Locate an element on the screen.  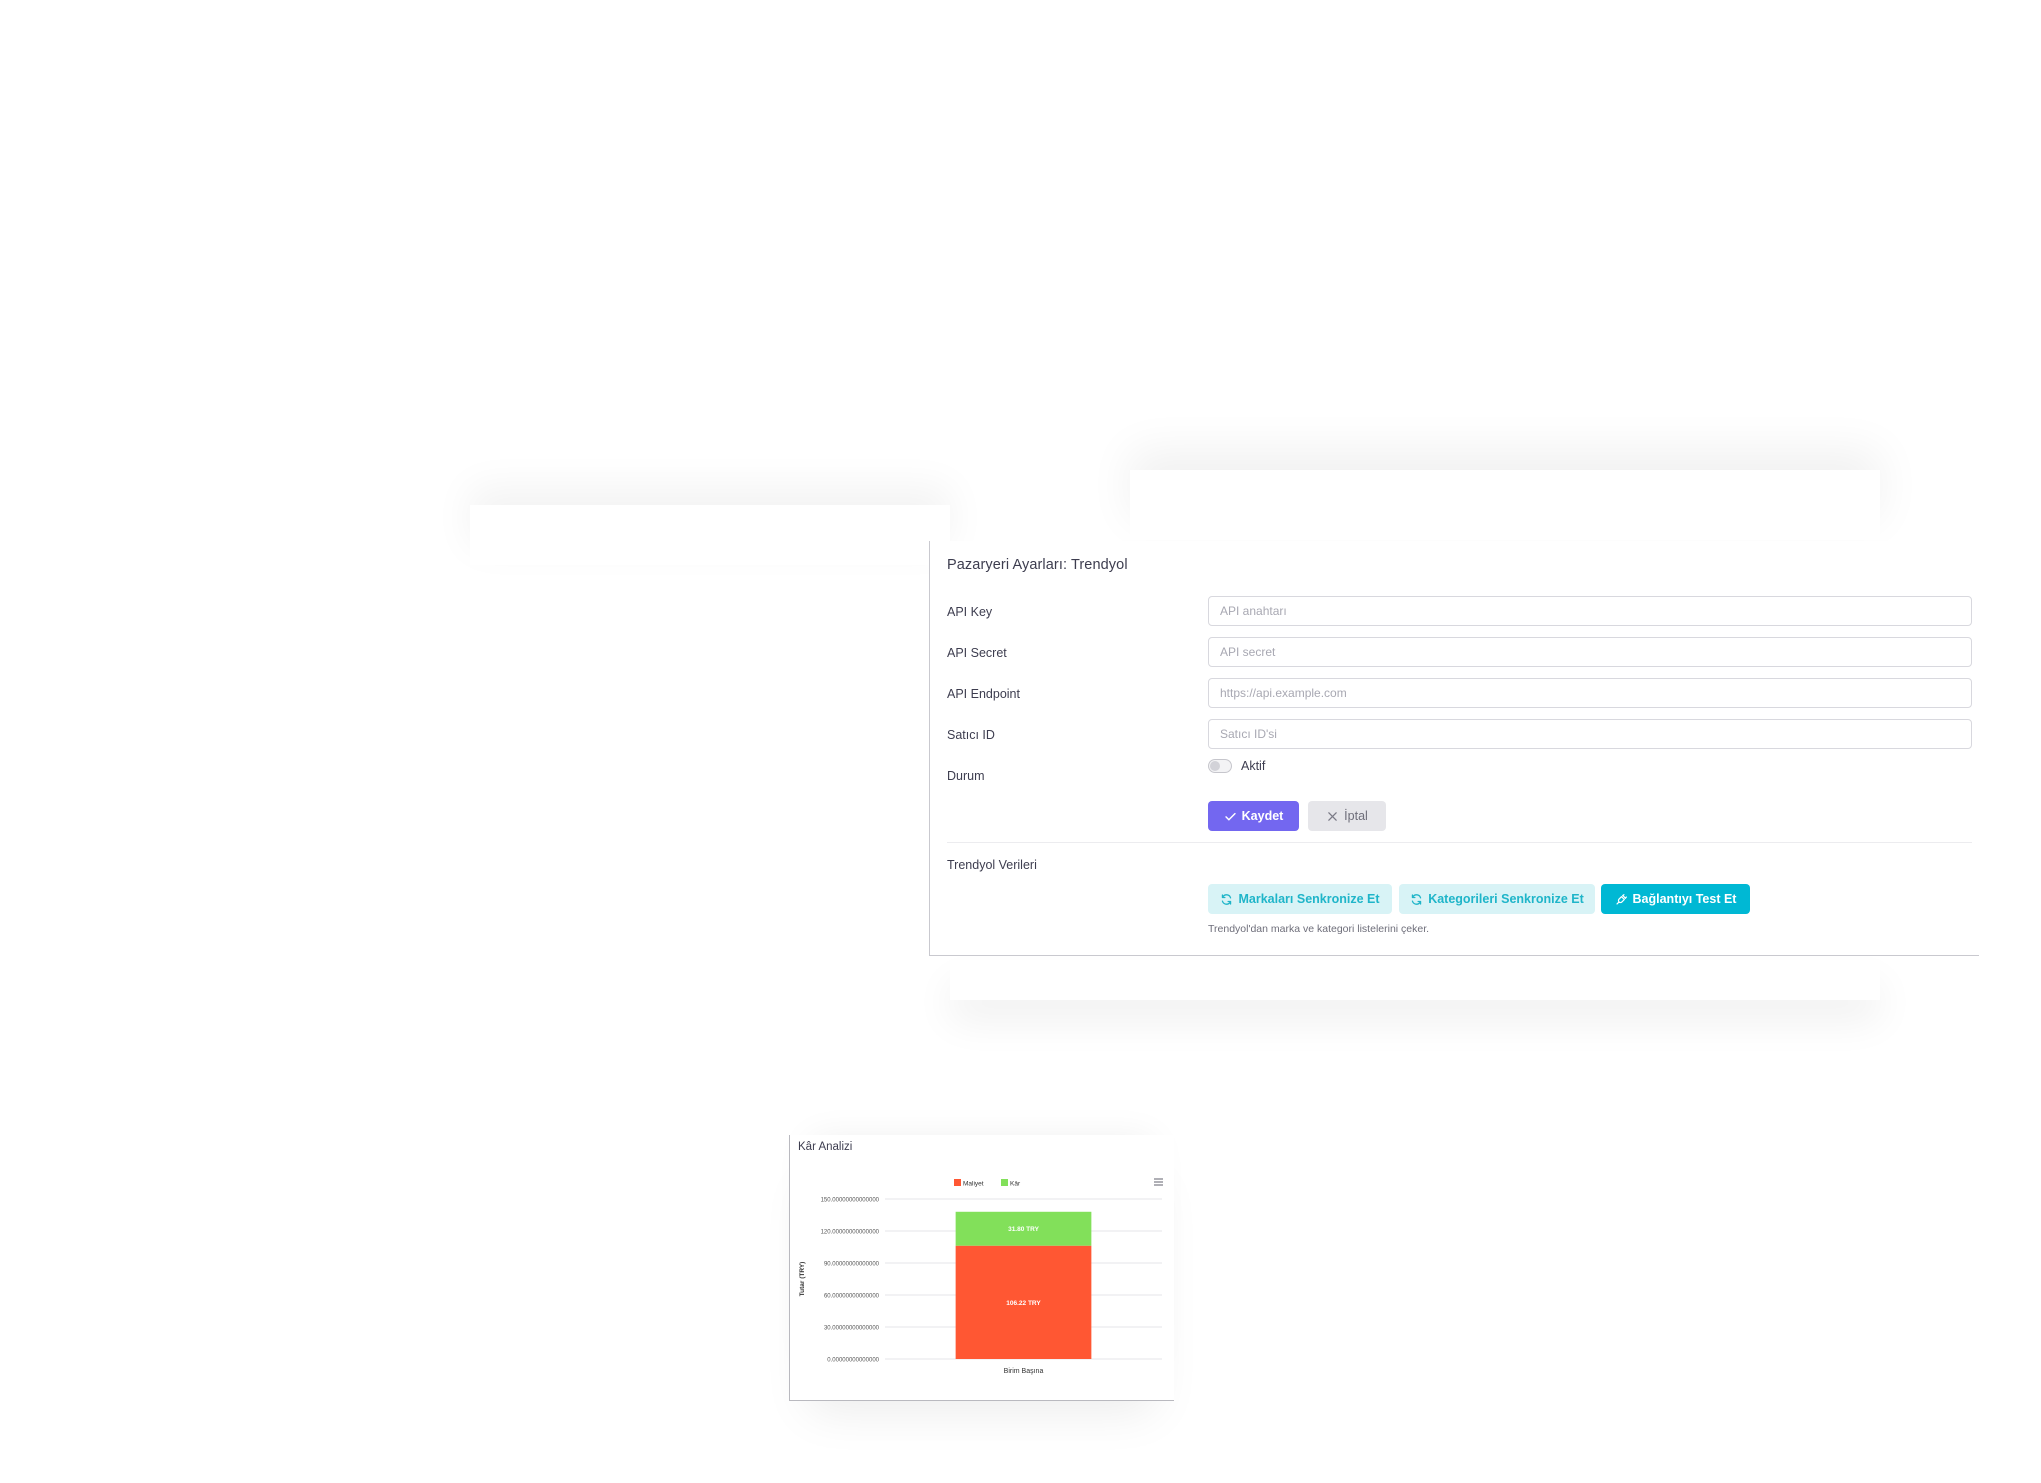
y-tick-label: 0.00000000000000 is located at coordinates (853, 1361).